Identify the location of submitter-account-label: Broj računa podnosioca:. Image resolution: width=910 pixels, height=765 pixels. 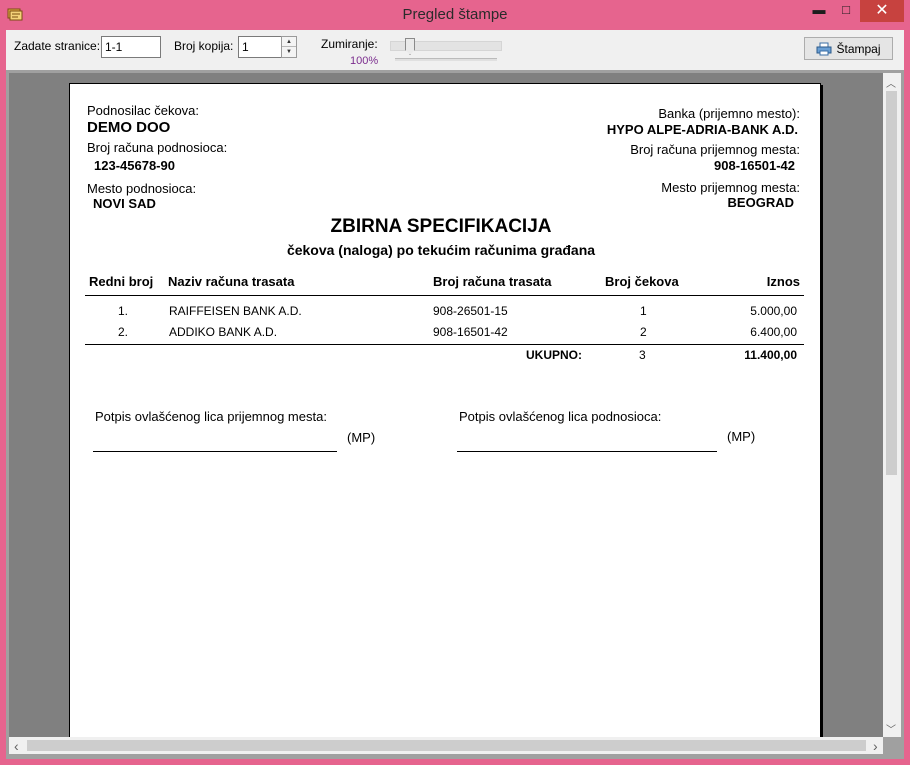
(157, 147).